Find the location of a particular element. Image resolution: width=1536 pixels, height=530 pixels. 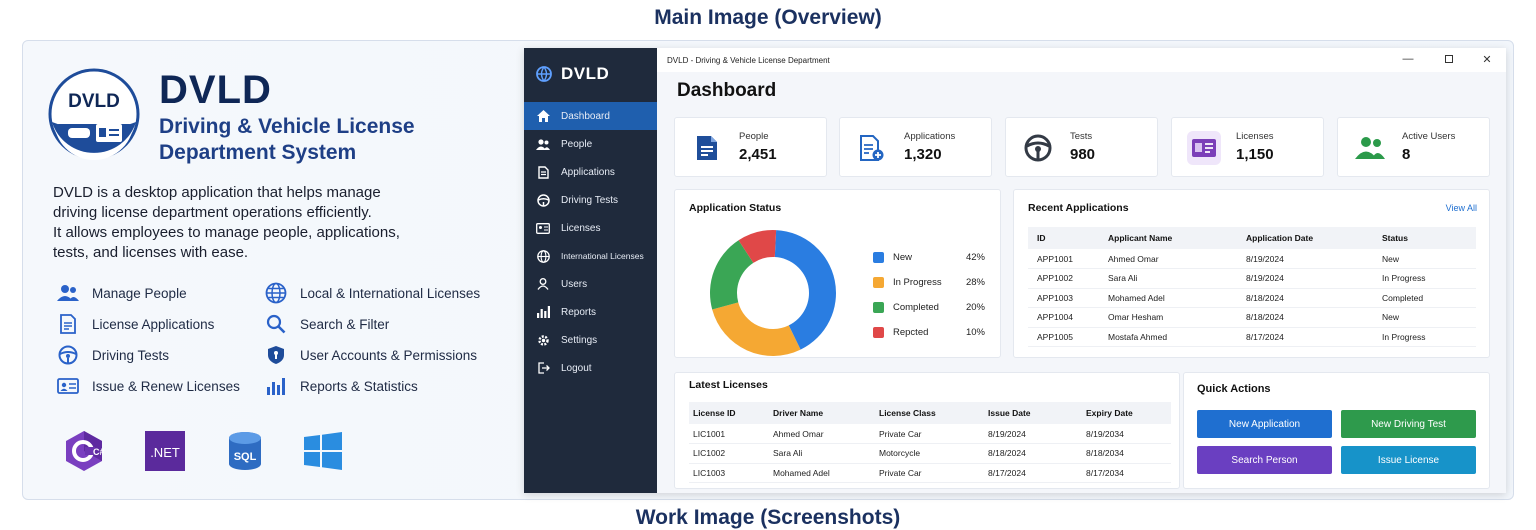

search-person-button: Search Person is located at coordinates (1264, 460).